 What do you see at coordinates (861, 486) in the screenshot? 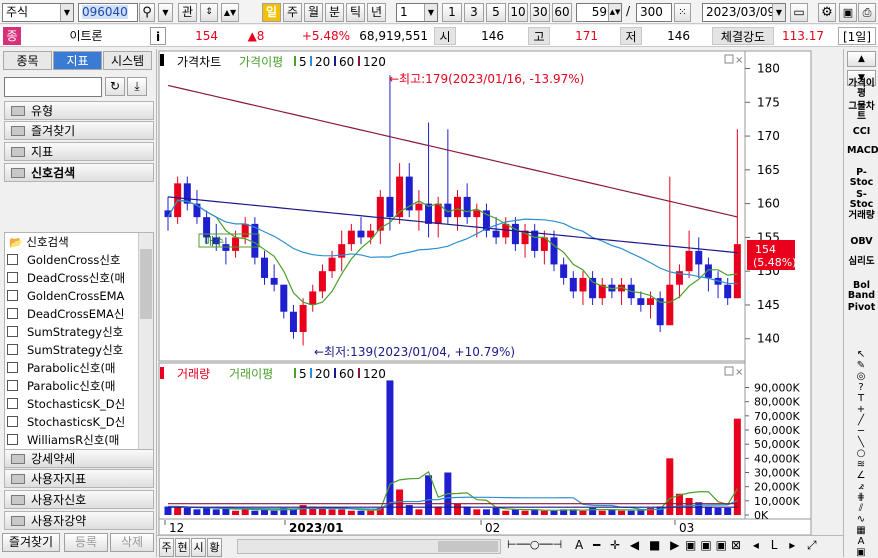
I see `angle-icon: ⦨` at bounding box center [861, 486].